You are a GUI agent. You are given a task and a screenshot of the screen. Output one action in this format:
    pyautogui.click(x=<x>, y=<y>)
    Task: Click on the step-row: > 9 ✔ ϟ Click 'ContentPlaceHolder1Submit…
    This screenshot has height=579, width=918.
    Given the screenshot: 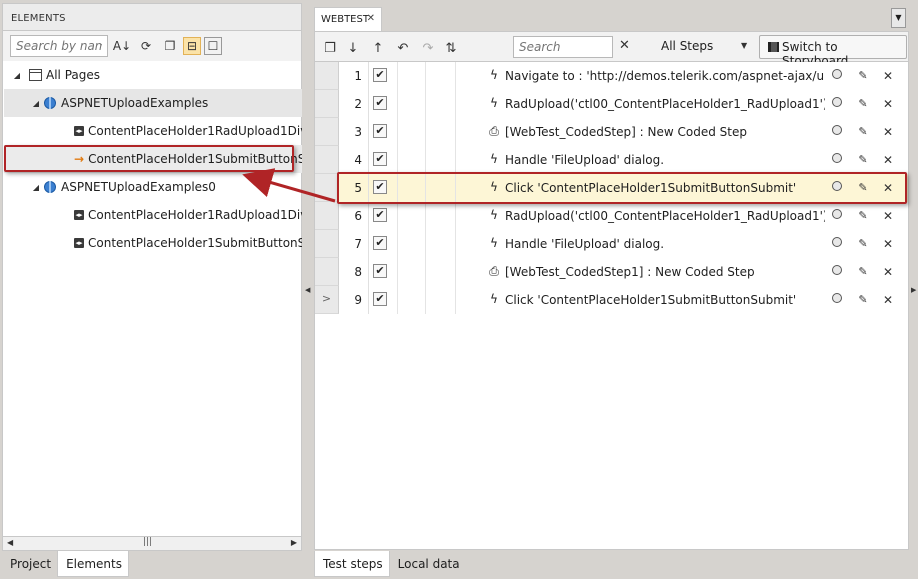 What is the action you would take?
    pyautogui.click(x=611, y=300)
    